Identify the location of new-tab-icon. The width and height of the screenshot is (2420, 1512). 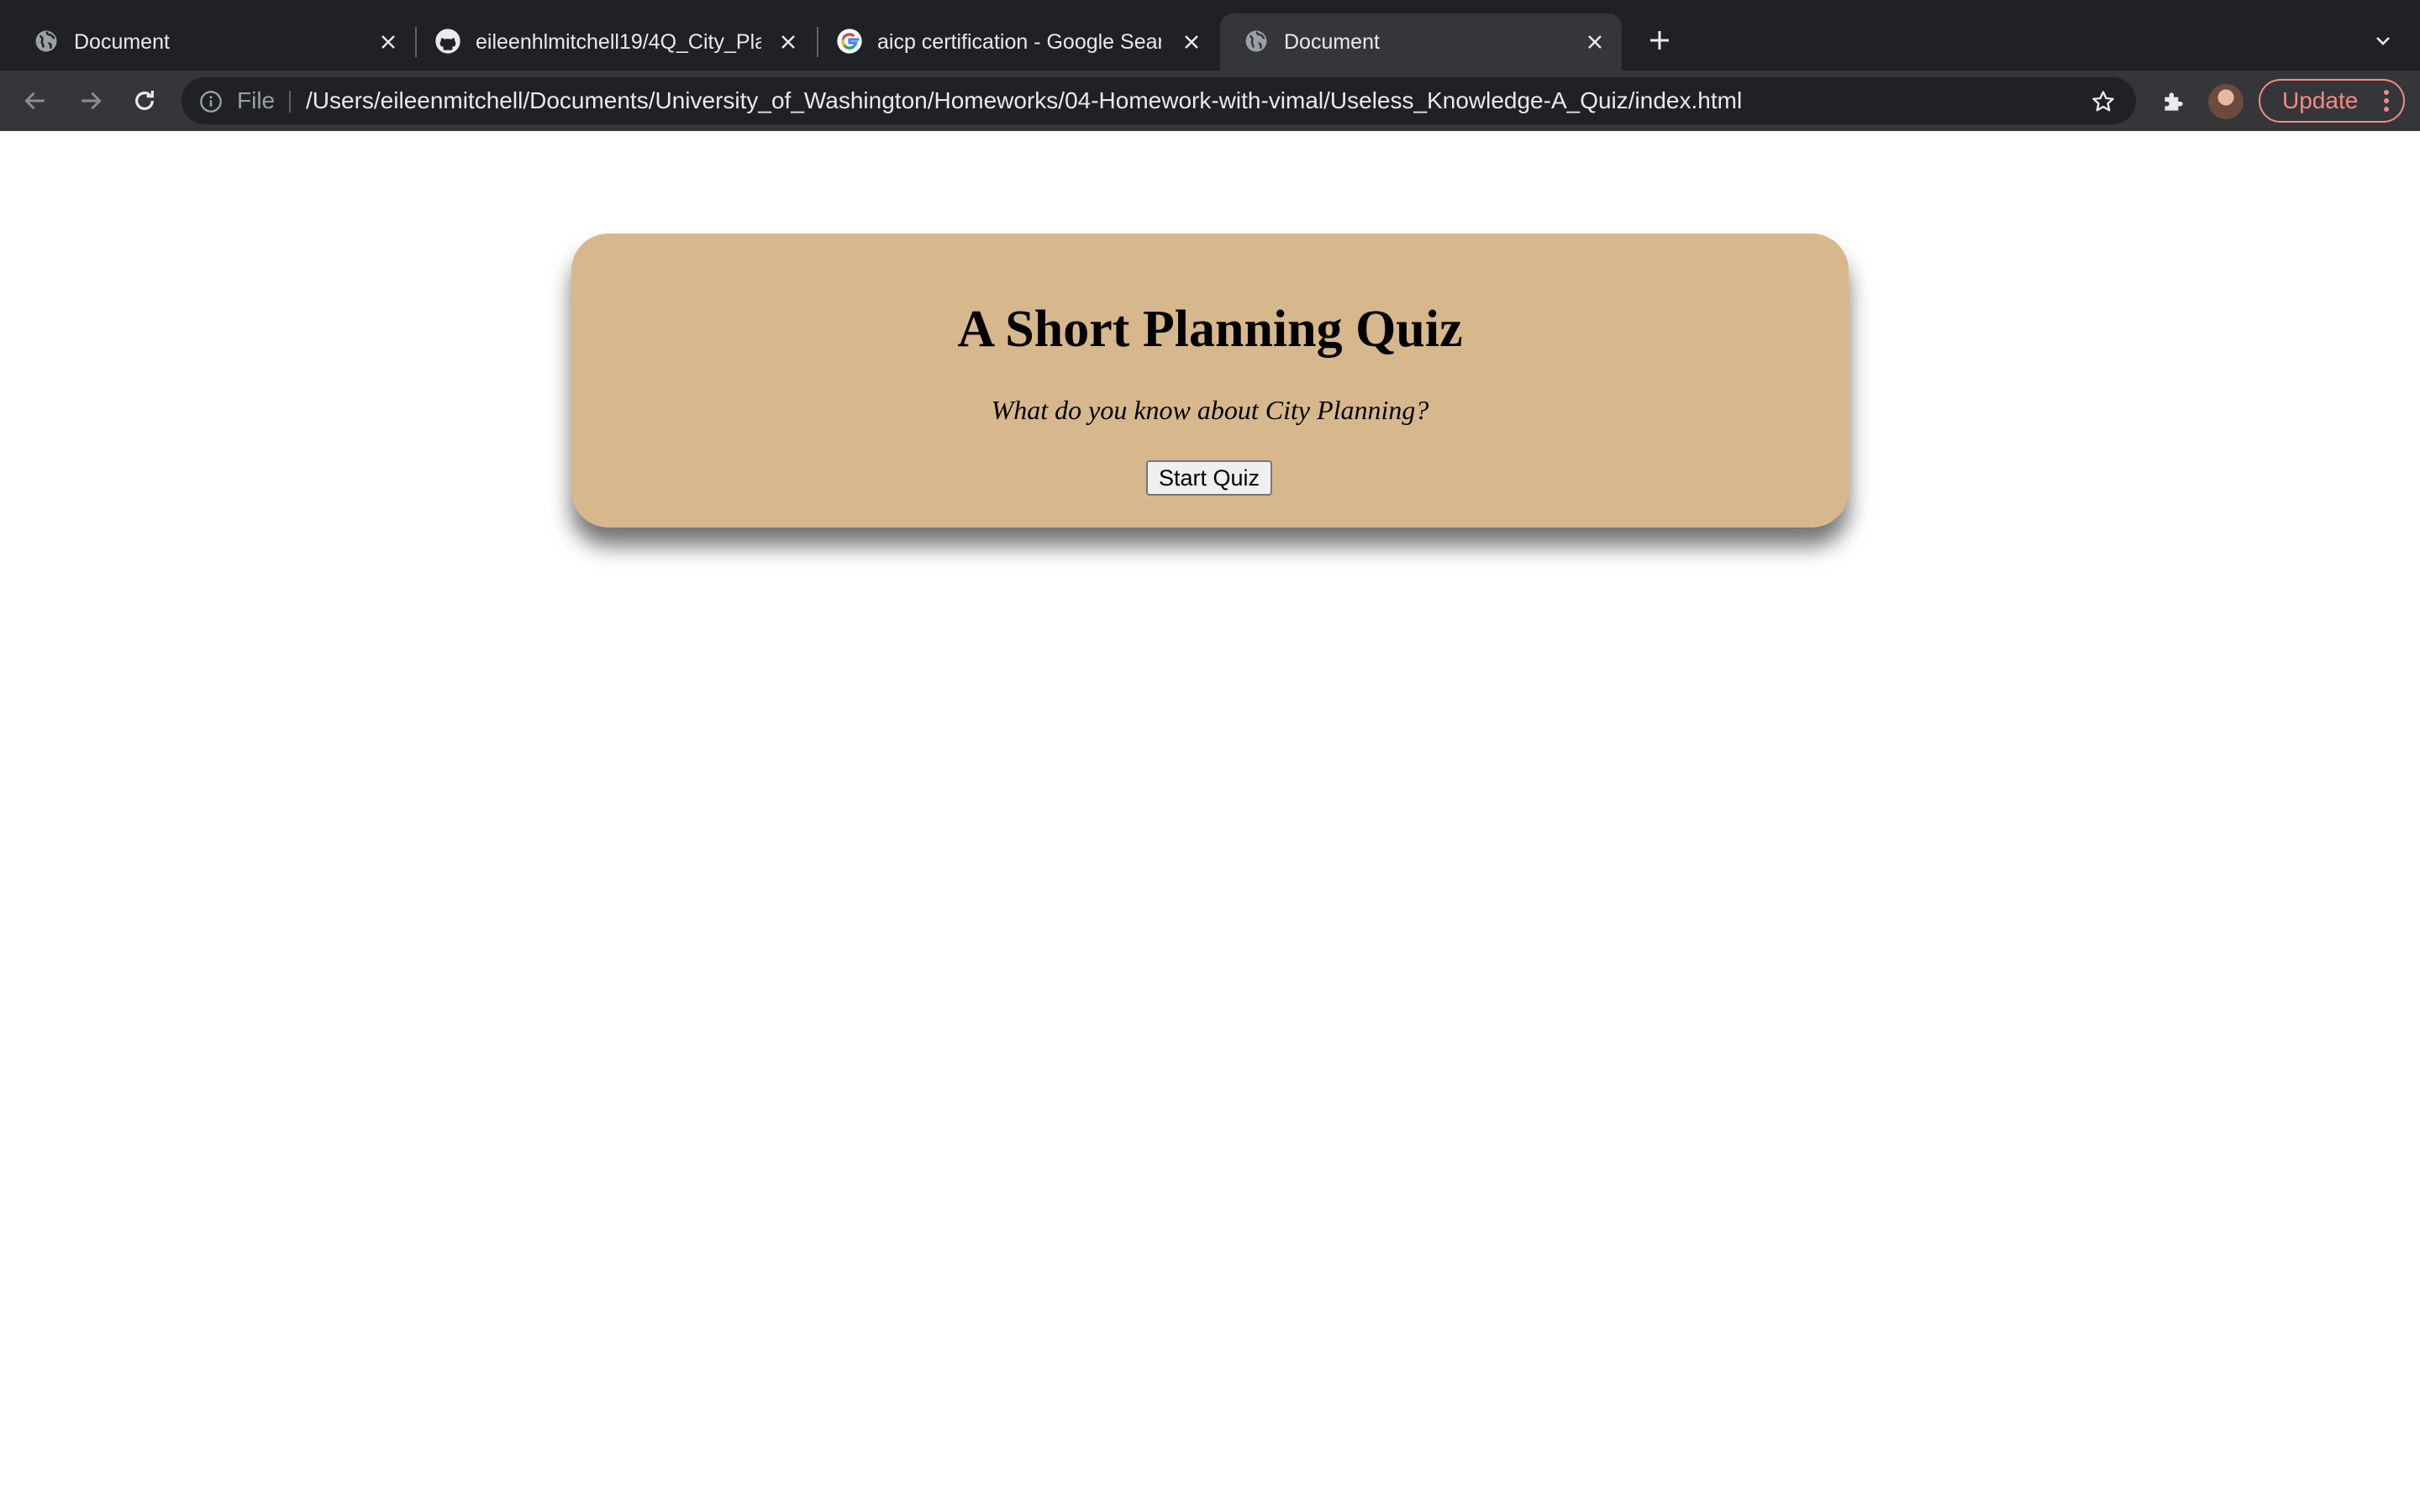
(1659, 40).